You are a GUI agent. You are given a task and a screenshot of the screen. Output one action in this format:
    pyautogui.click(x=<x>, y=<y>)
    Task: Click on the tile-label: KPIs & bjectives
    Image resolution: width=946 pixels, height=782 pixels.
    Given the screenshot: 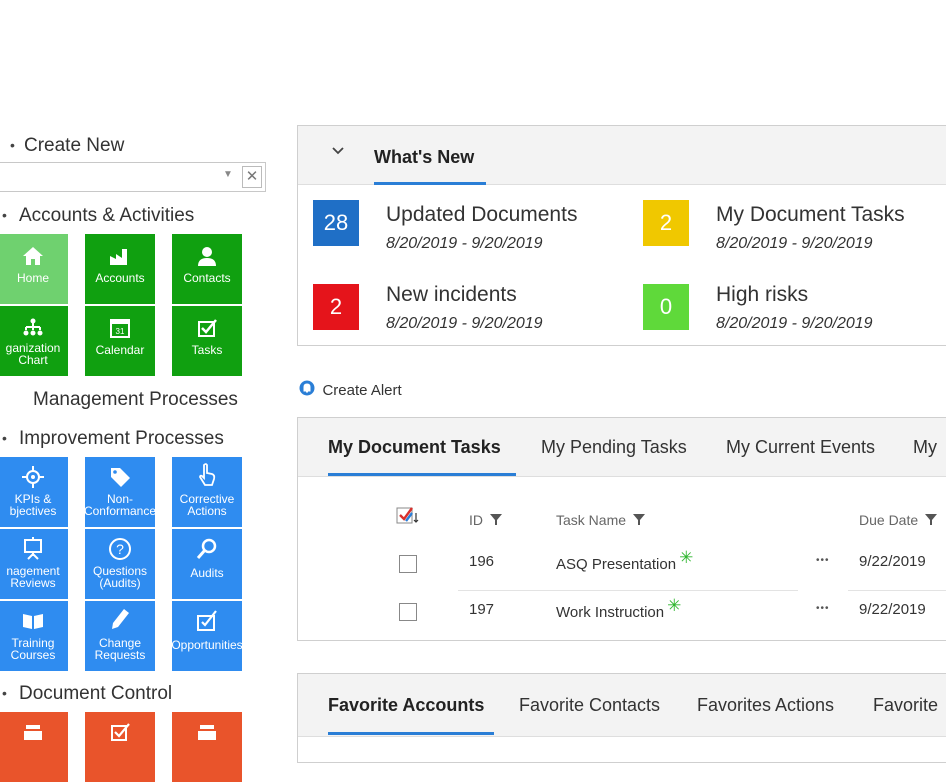 What is the action you would take?
    pyautogui.click(x=33, y=505)
    